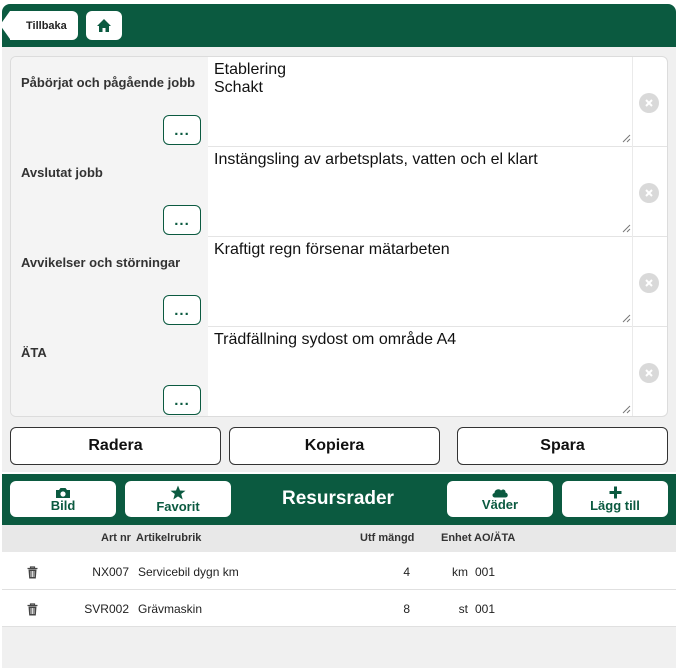 This screenshot has width=679, height=668. I want to click on list-empty-area, so click(339, 647).